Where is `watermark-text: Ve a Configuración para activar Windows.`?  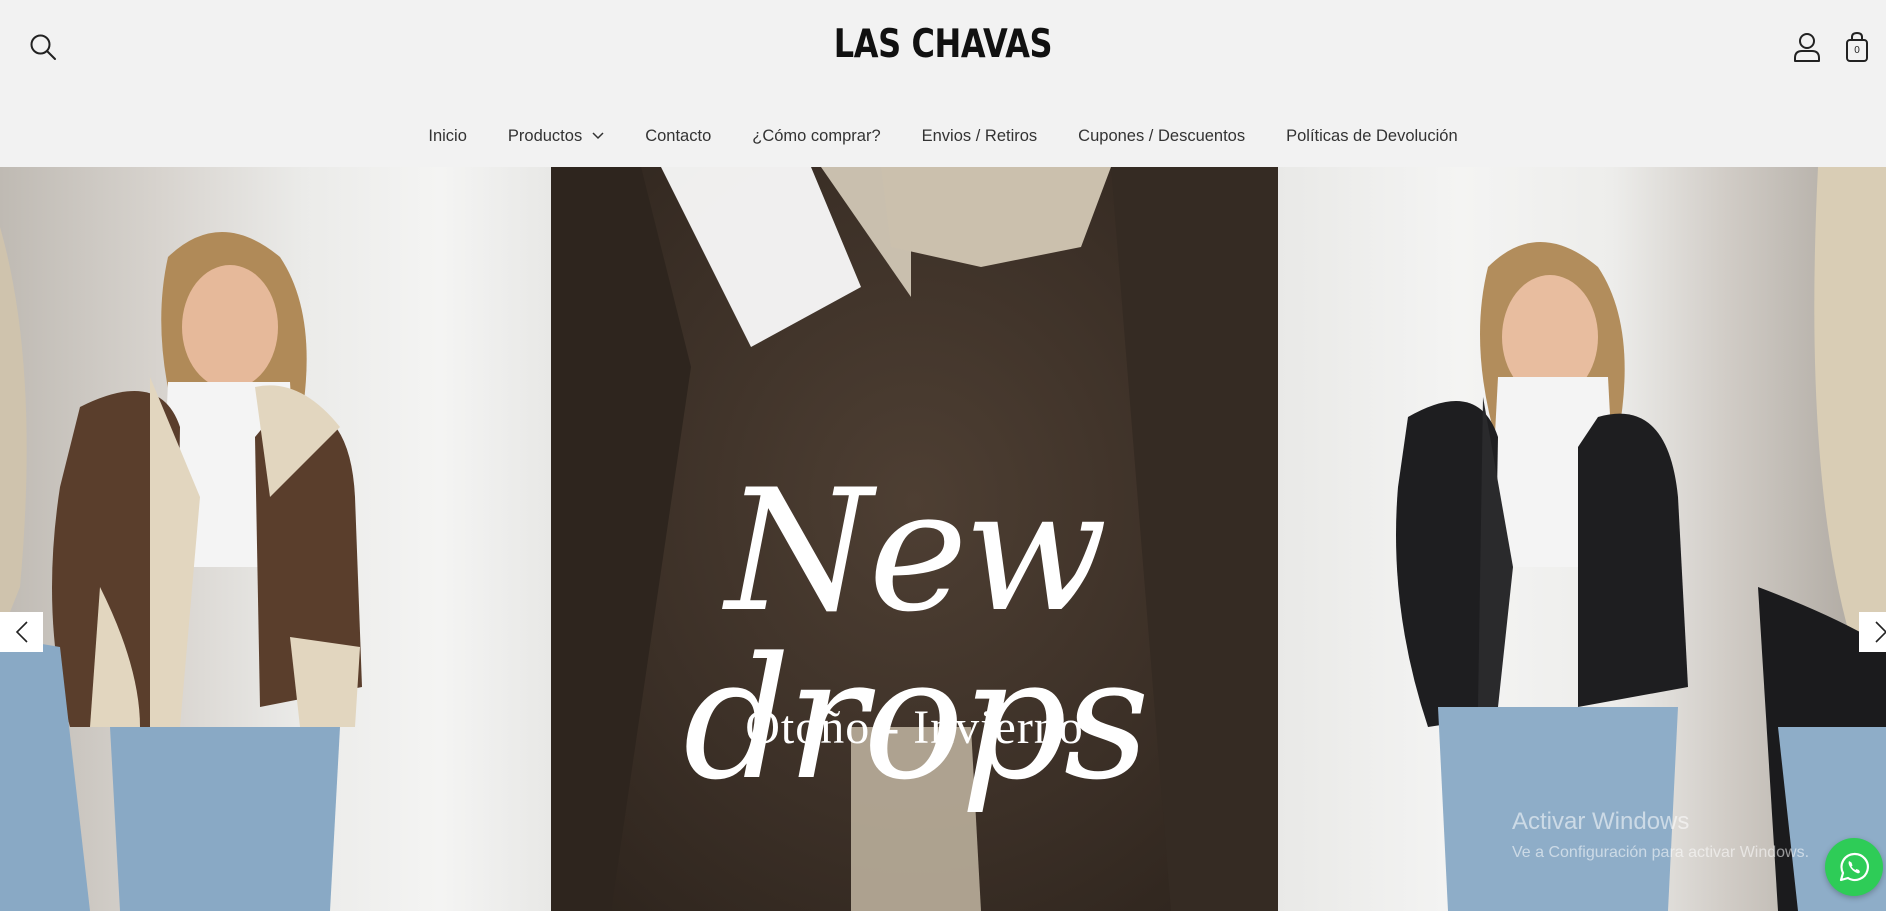
watermark-text: Ve a Configuración para activar Windows. is located at coordinates (1661, 852).